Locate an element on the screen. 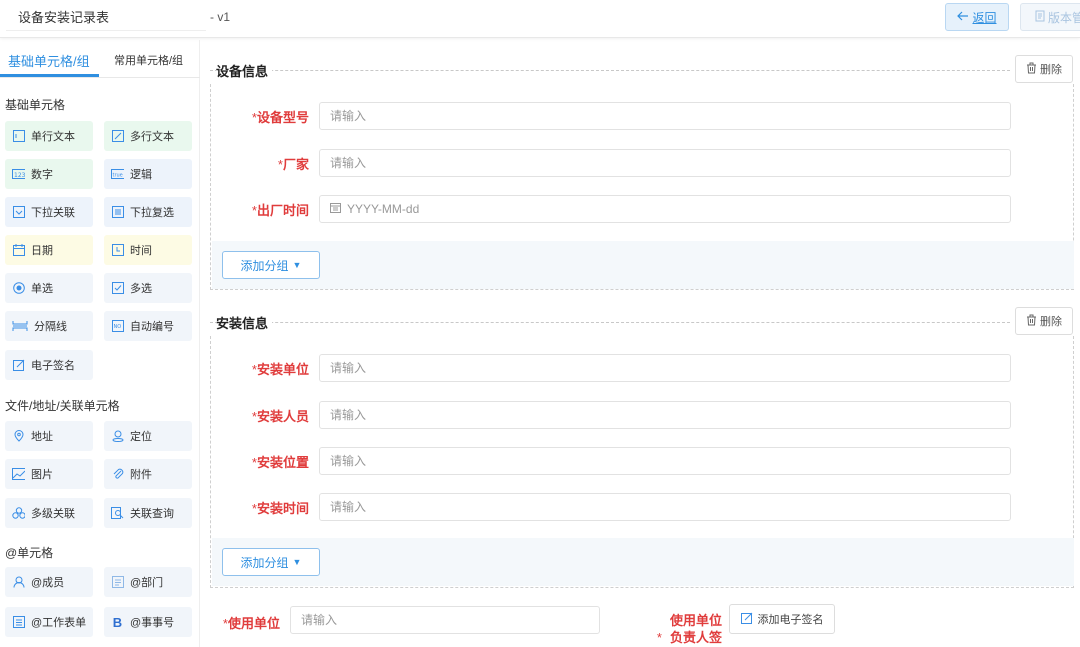 This screenshot has height=647, width=1080. svg-text: 123 is located at coordinates (19, 175).